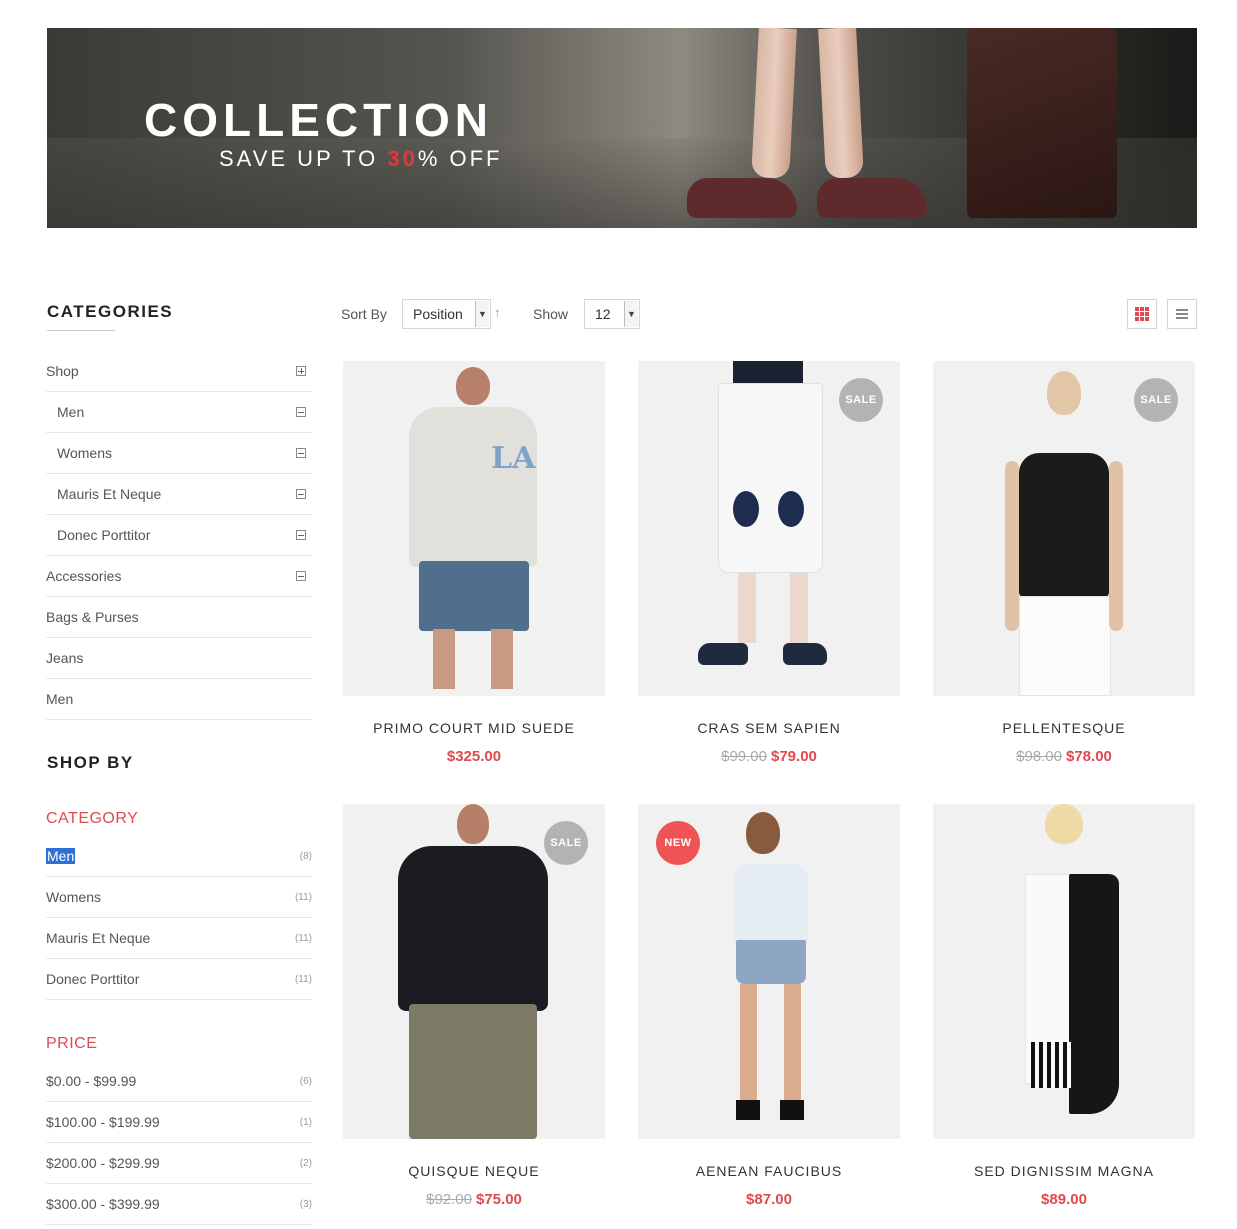 Image resolution: width=1237 pixels, height=1229 pixels. I want to click on product-price: $325.00, so click(474, 756).